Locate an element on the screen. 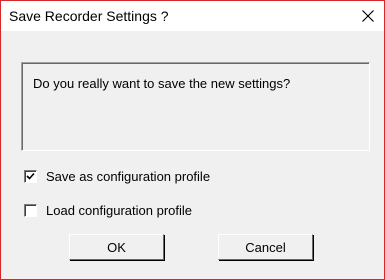 This screenshot has height=280, width=385. checkmark-icon is located at coordinates (30, 176).